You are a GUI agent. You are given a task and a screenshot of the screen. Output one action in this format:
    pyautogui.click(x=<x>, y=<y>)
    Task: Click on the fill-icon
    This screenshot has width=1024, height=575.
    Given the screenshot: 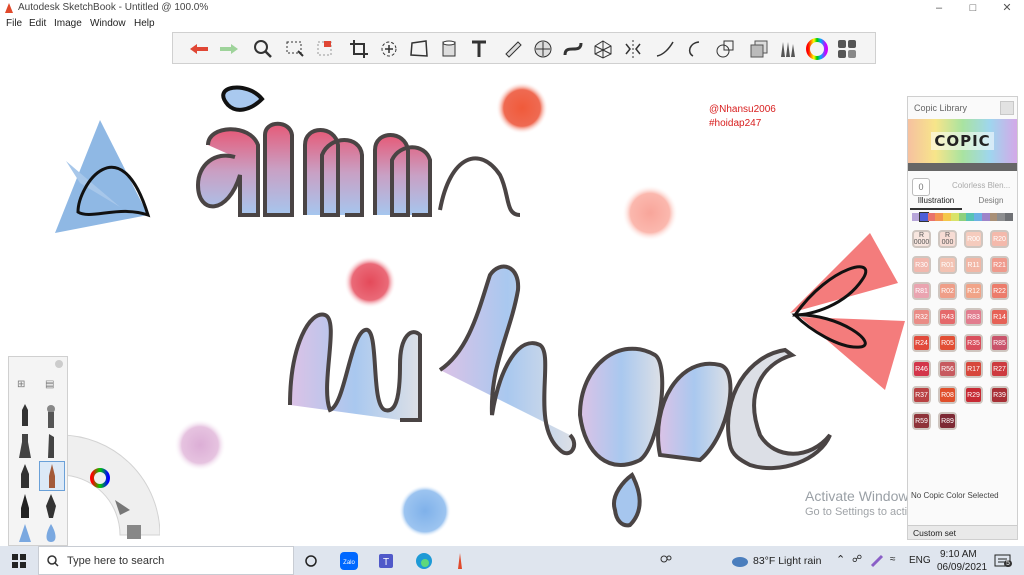 What is the action you would take?
    pyautogui.click(x=449, y=49)
    